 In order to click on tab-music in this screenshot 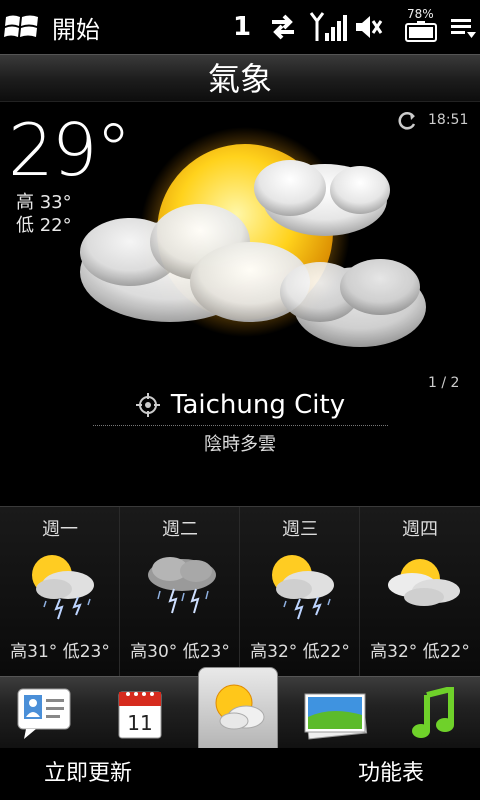, I will do `click(434, 714)`.